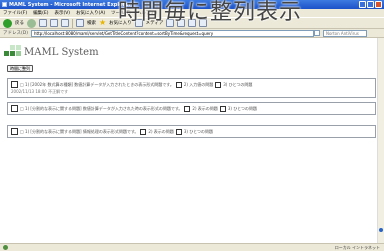 Image resolution: width=384 pixels, height=251 pixels. What do you see at coordinates (54, 23) in the screenshot?
I see `refresh-icon` at bounding box center [54, 23].